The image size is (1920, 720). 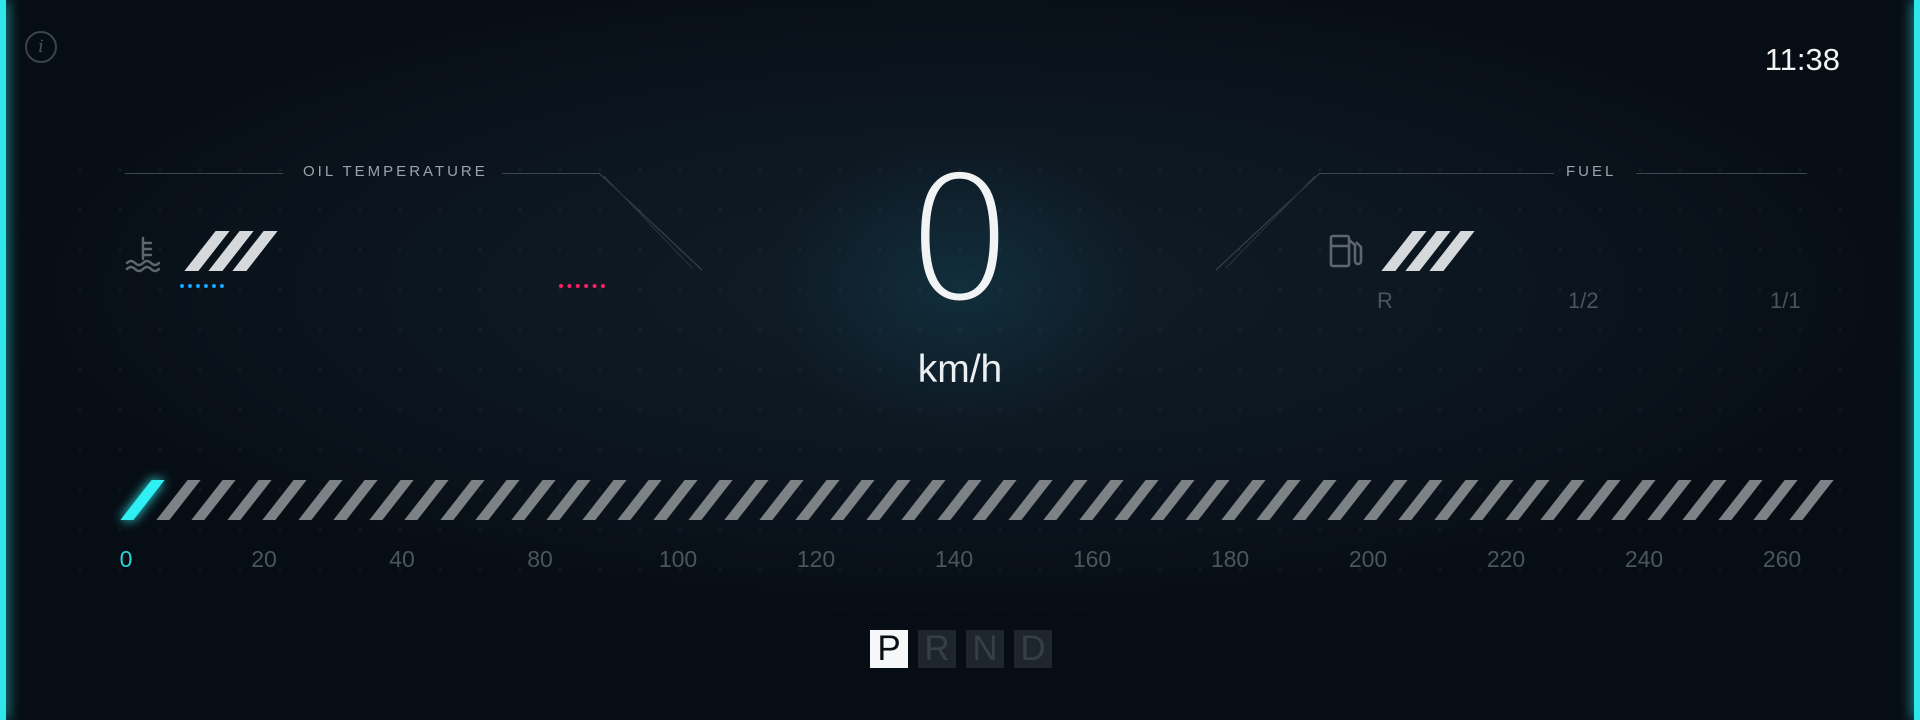 I want to click on speed-tick: 160, so click(x=1092, y=559).